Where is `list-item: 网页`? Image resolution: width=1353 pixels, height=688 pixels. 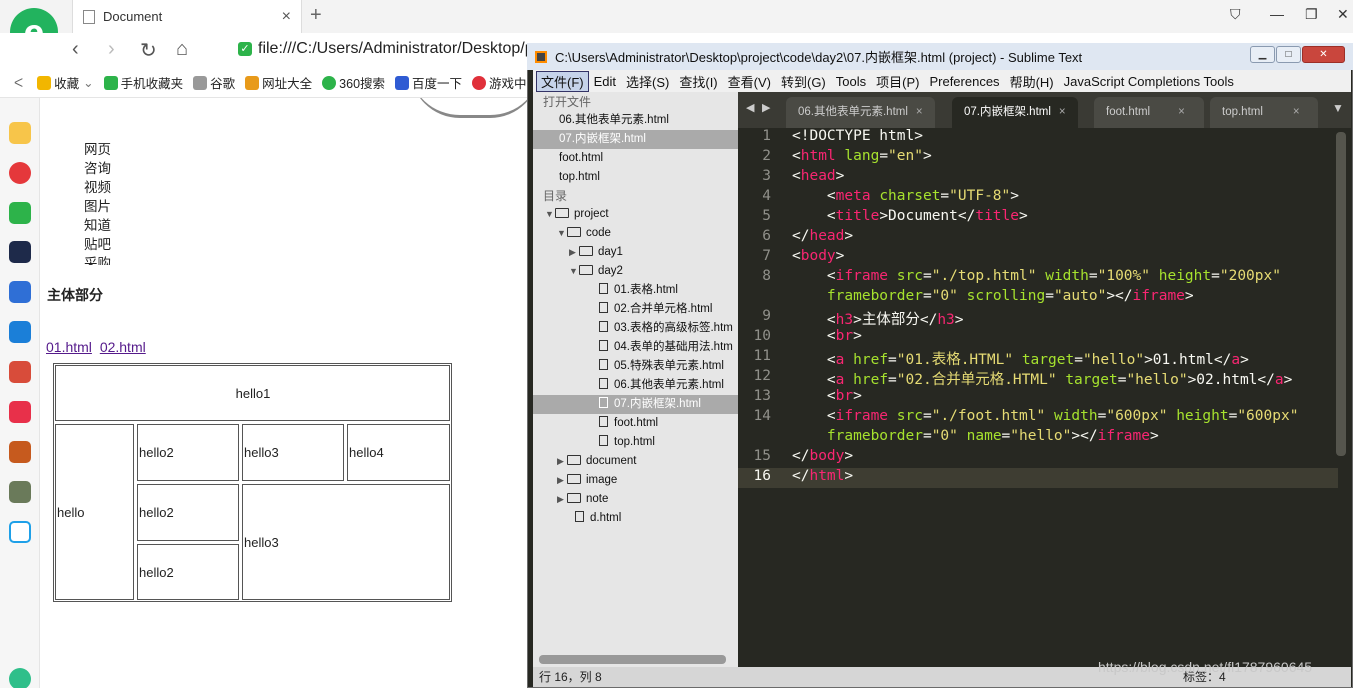
list-item: 网页 is located at coordinates (97, 149).